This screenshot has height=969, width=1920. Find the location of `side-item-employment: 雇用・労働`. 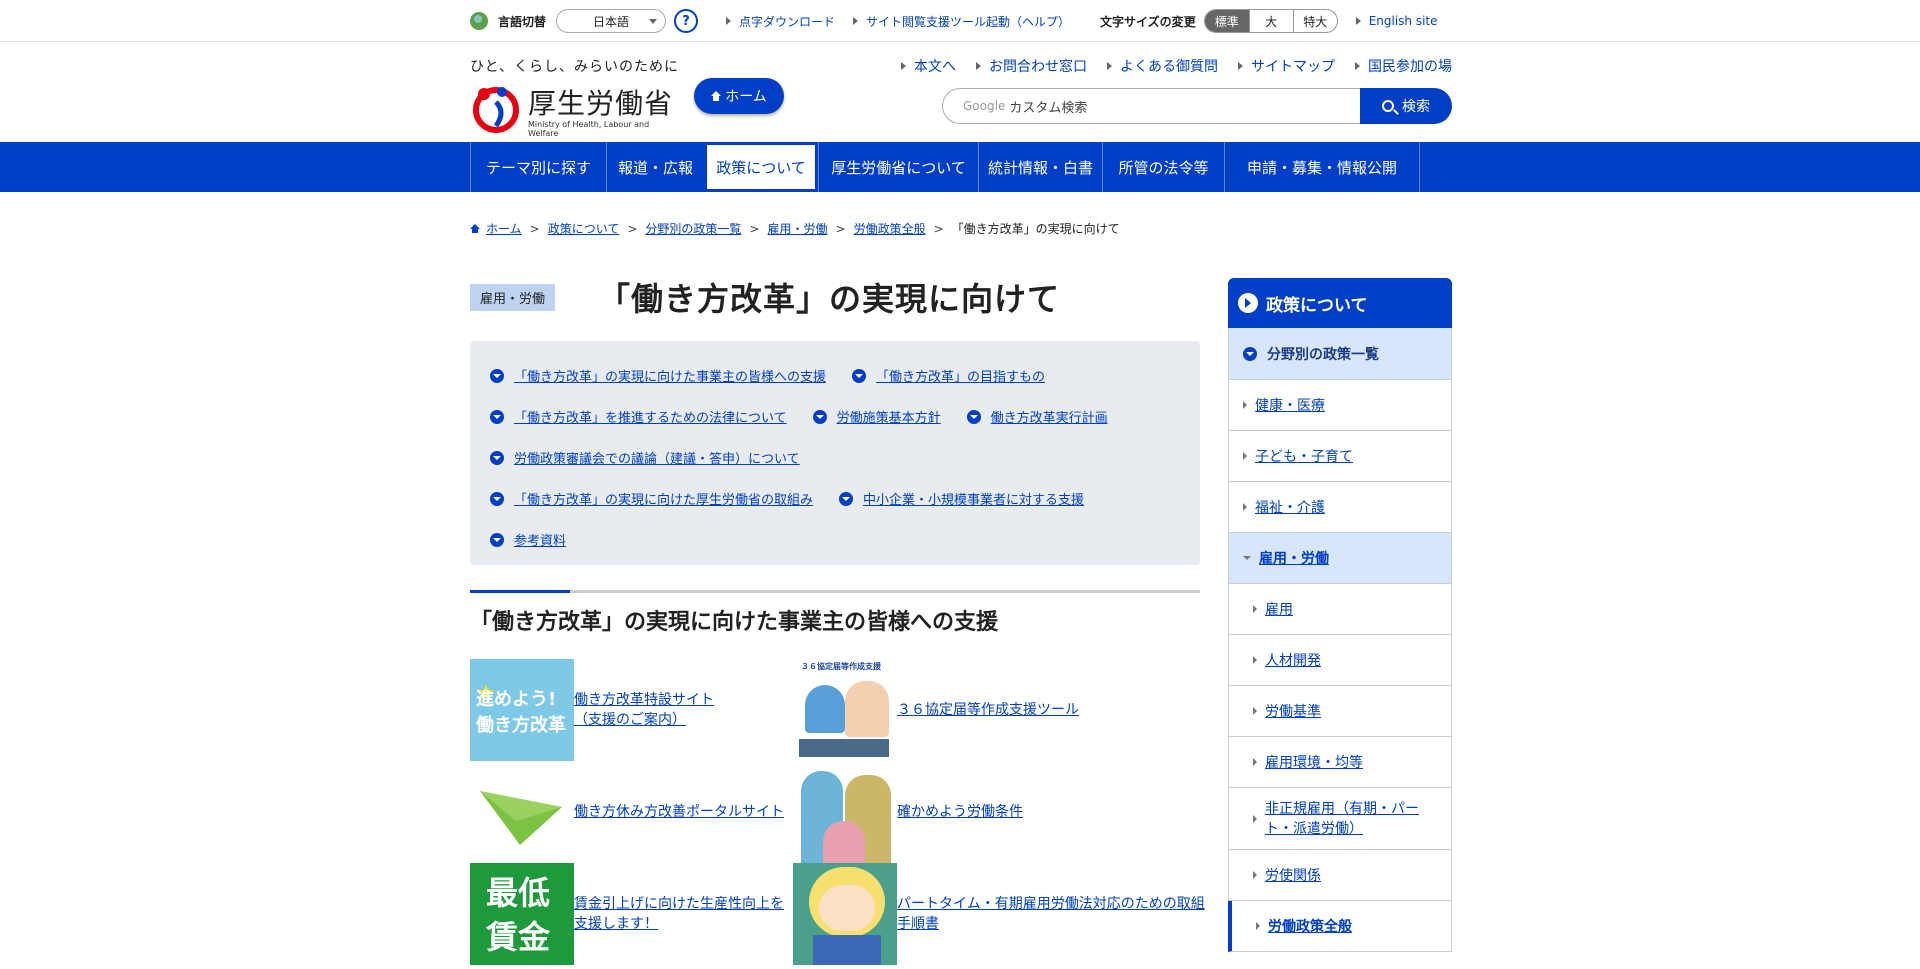

side-item-employment: 雇用・労働 is located at coordinates (1340, 558).